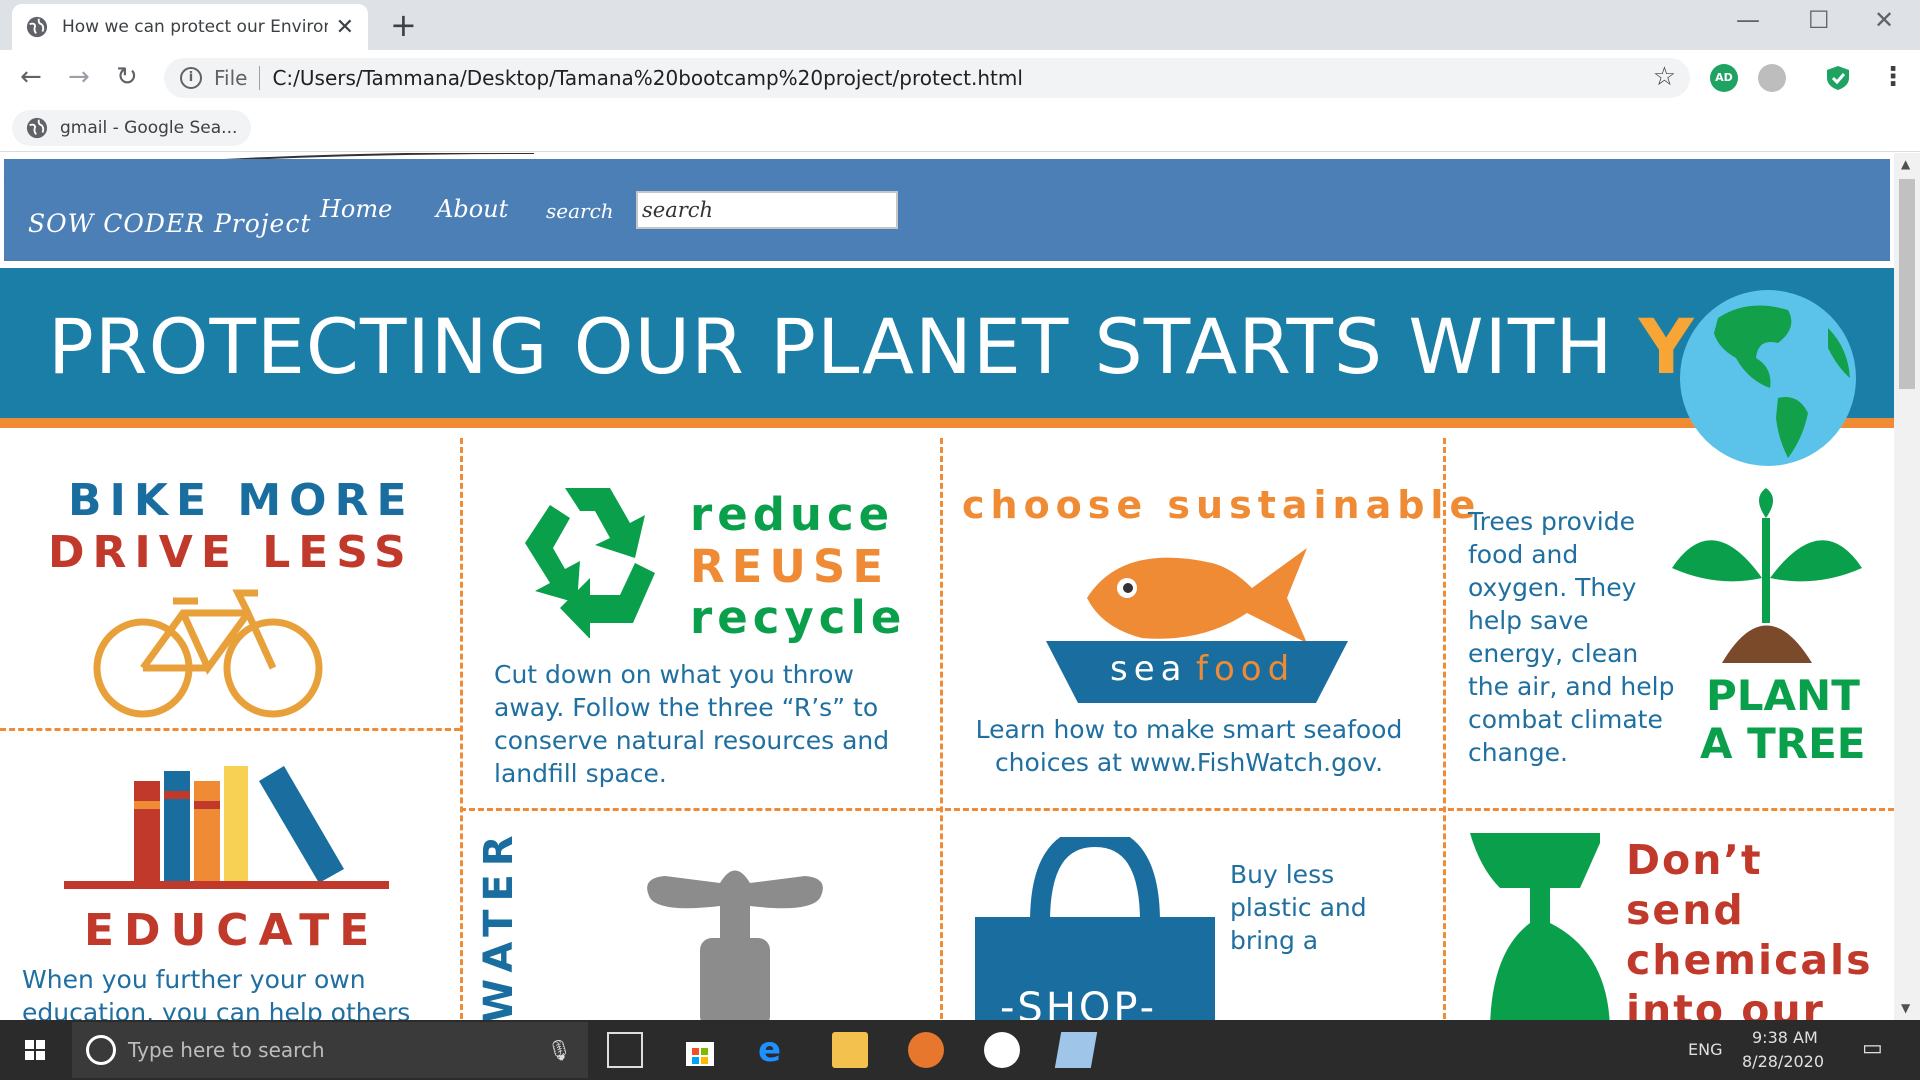  I want to click on address-separator, so click(260, 78).